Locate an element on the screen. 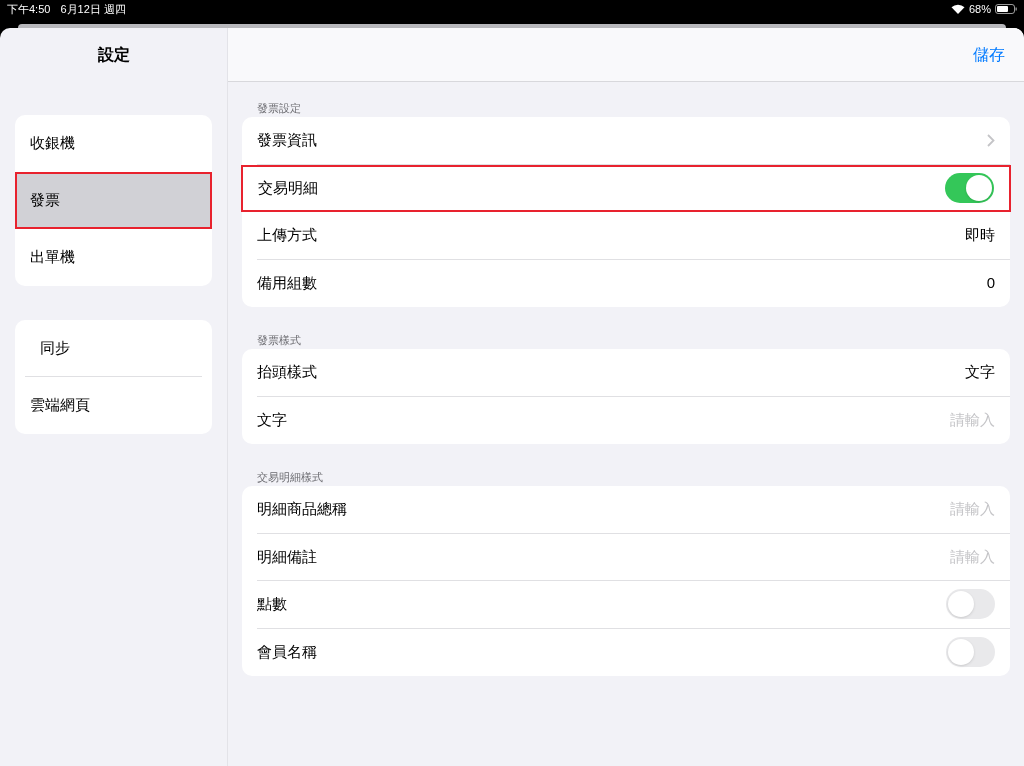 This screenshot has height=766, width=1024. save-button: 儲存 is located at coordinates (989, 54).